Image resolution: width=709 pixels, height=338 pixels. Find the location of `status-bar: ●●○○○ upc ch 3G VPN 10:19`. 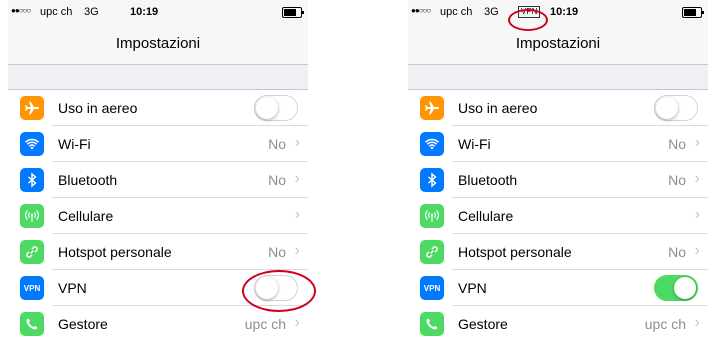

status-bar: ●●○○○ upc ch 3G VPN 10:19 is located at coordinates (558, 12).